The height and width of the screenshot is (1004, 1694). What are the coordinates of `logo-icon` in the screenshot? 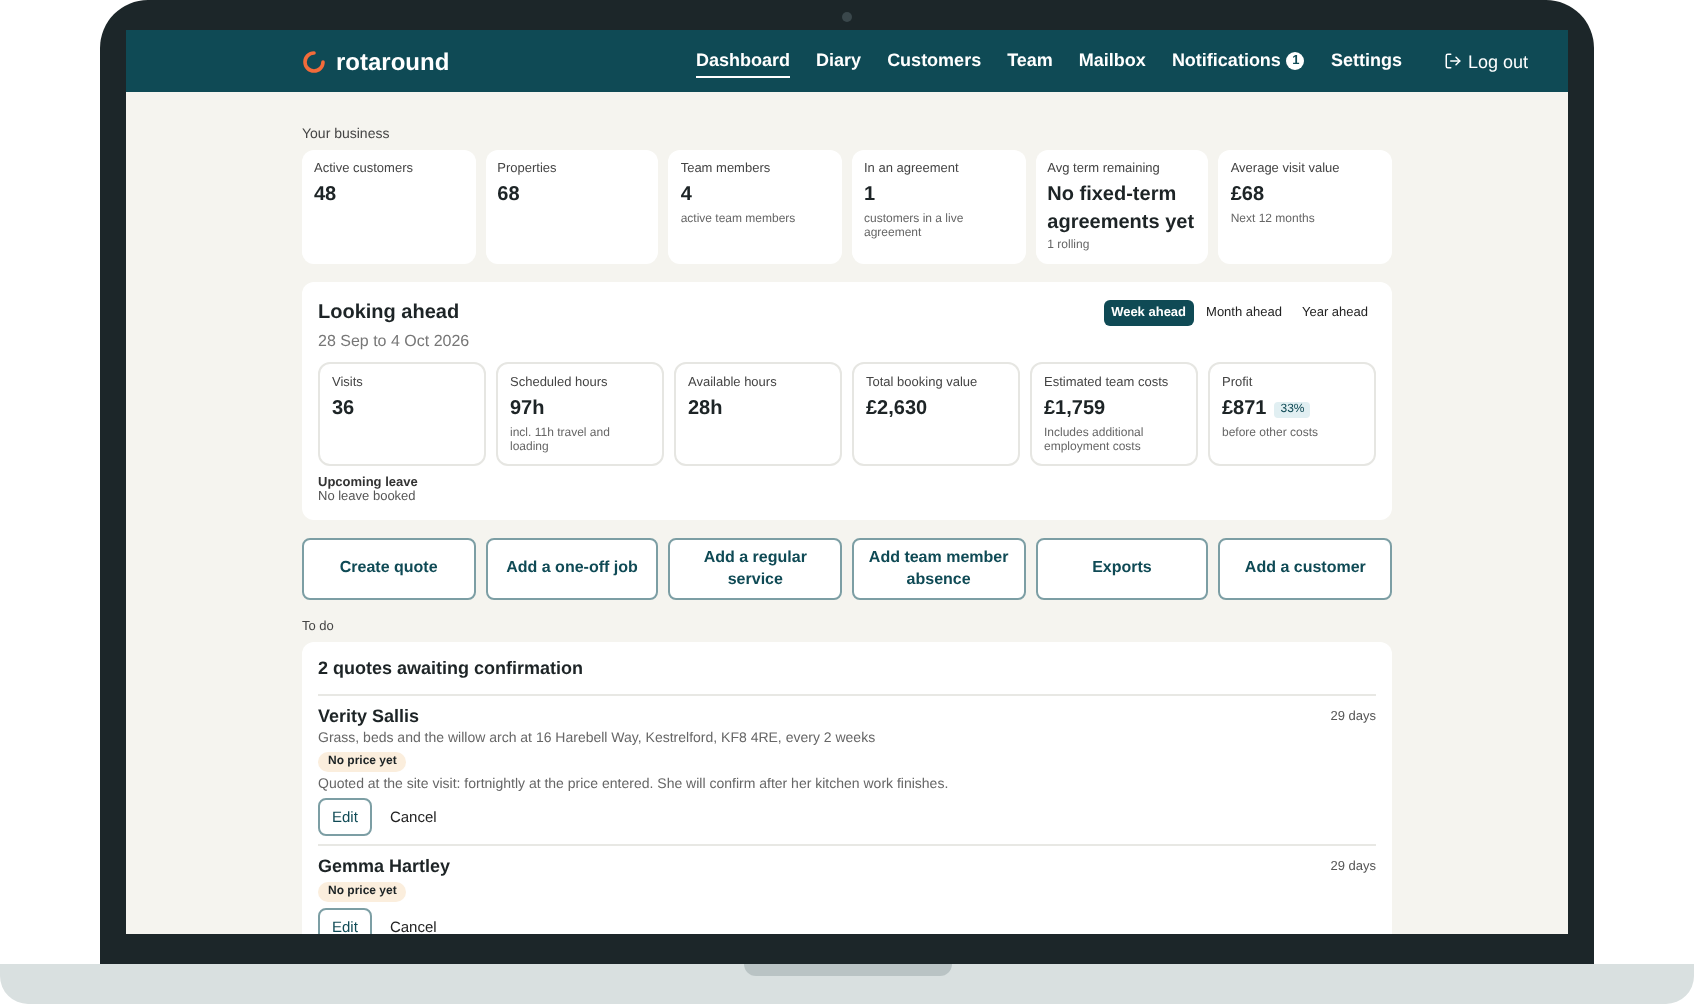 It's located at (314, 61).